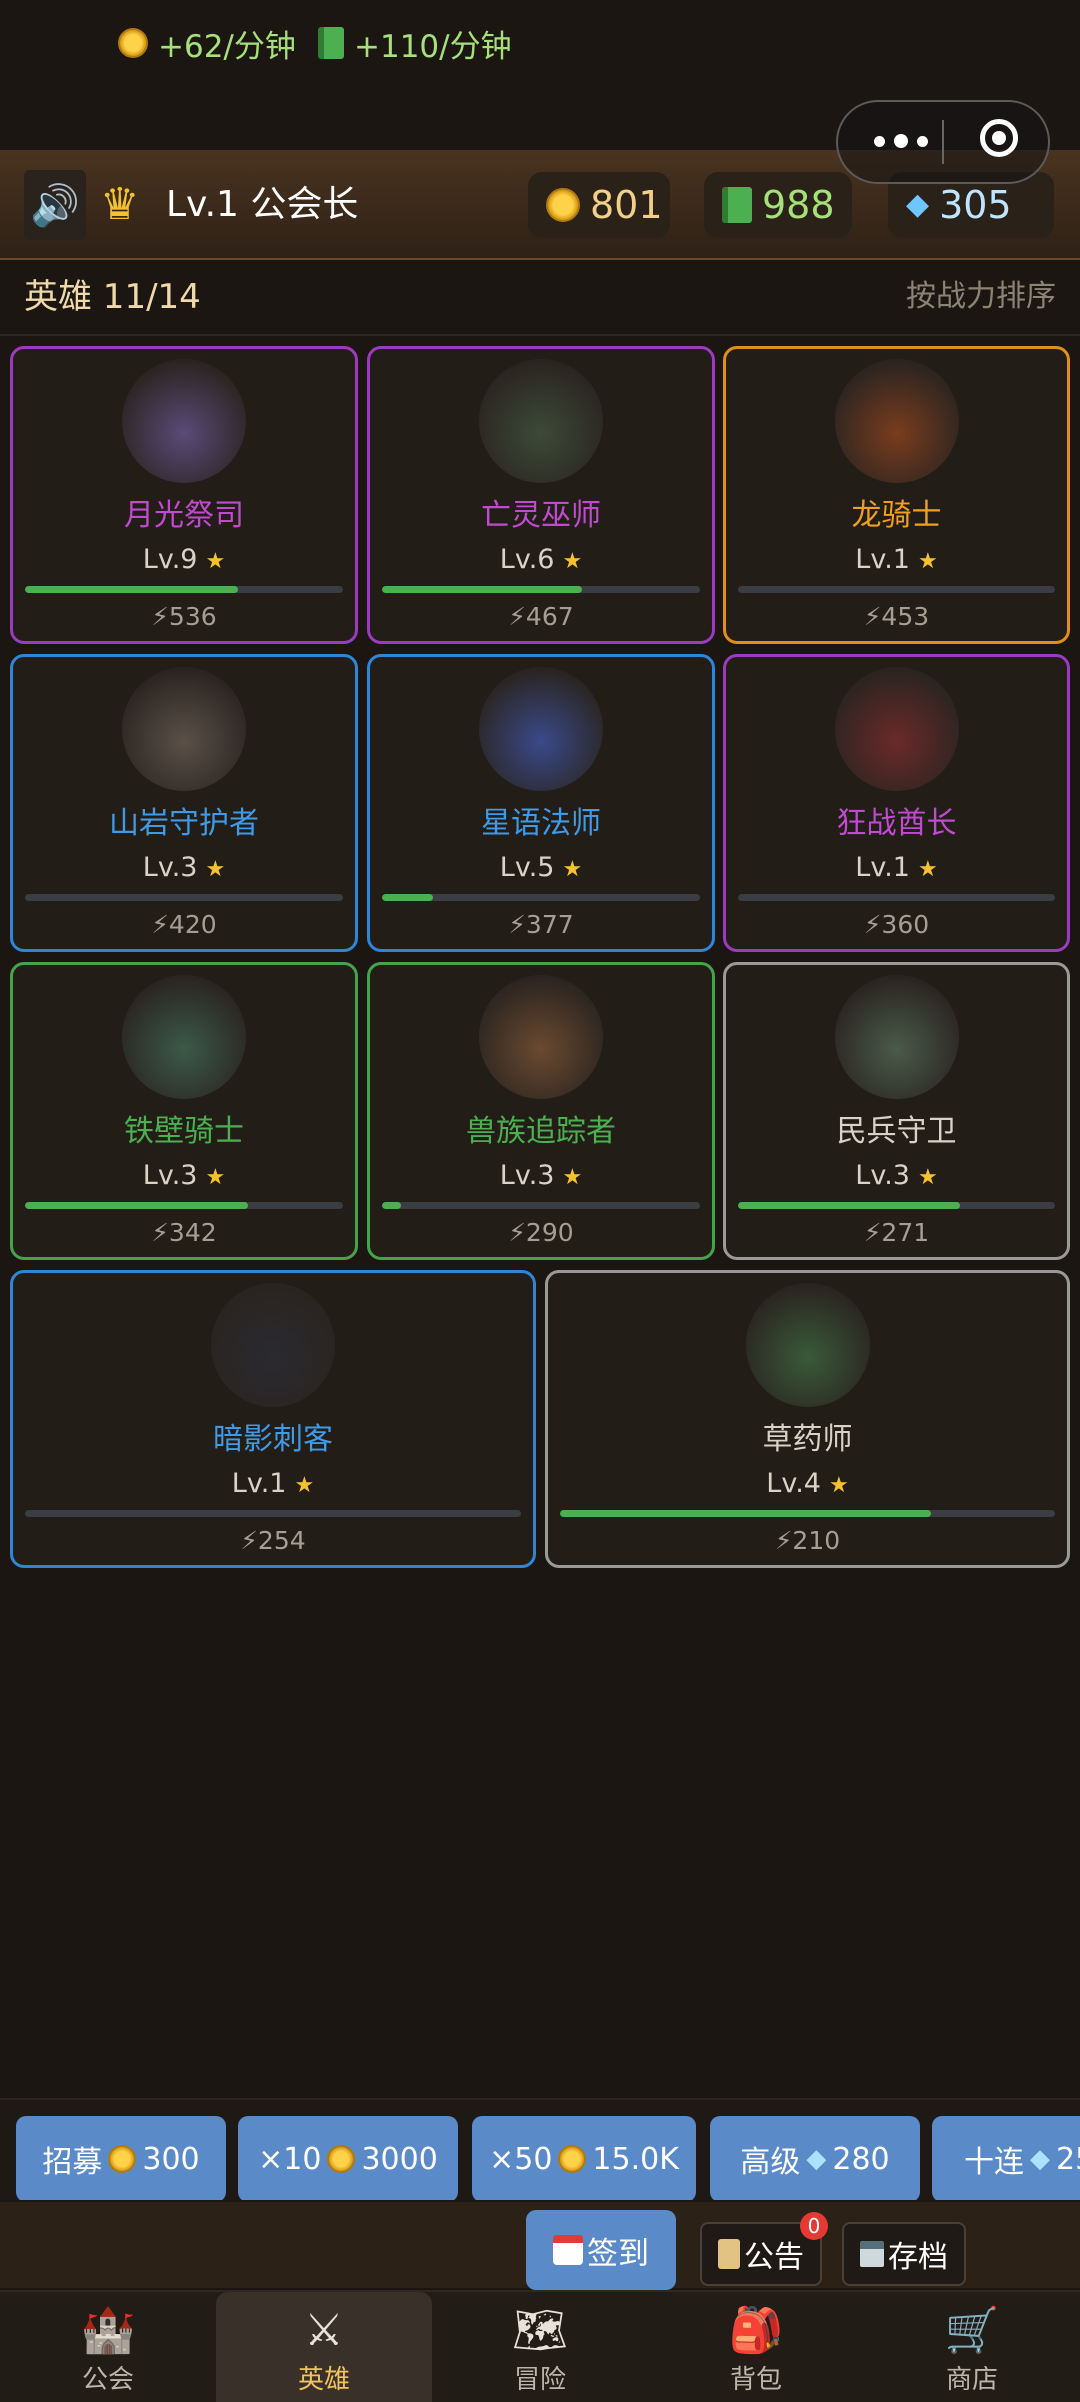 The width and height of the screenshot is (1080, 2402). I want to click on premium-ten-pull-button: 十连 ◆ 2500, so click(1006, 2158).